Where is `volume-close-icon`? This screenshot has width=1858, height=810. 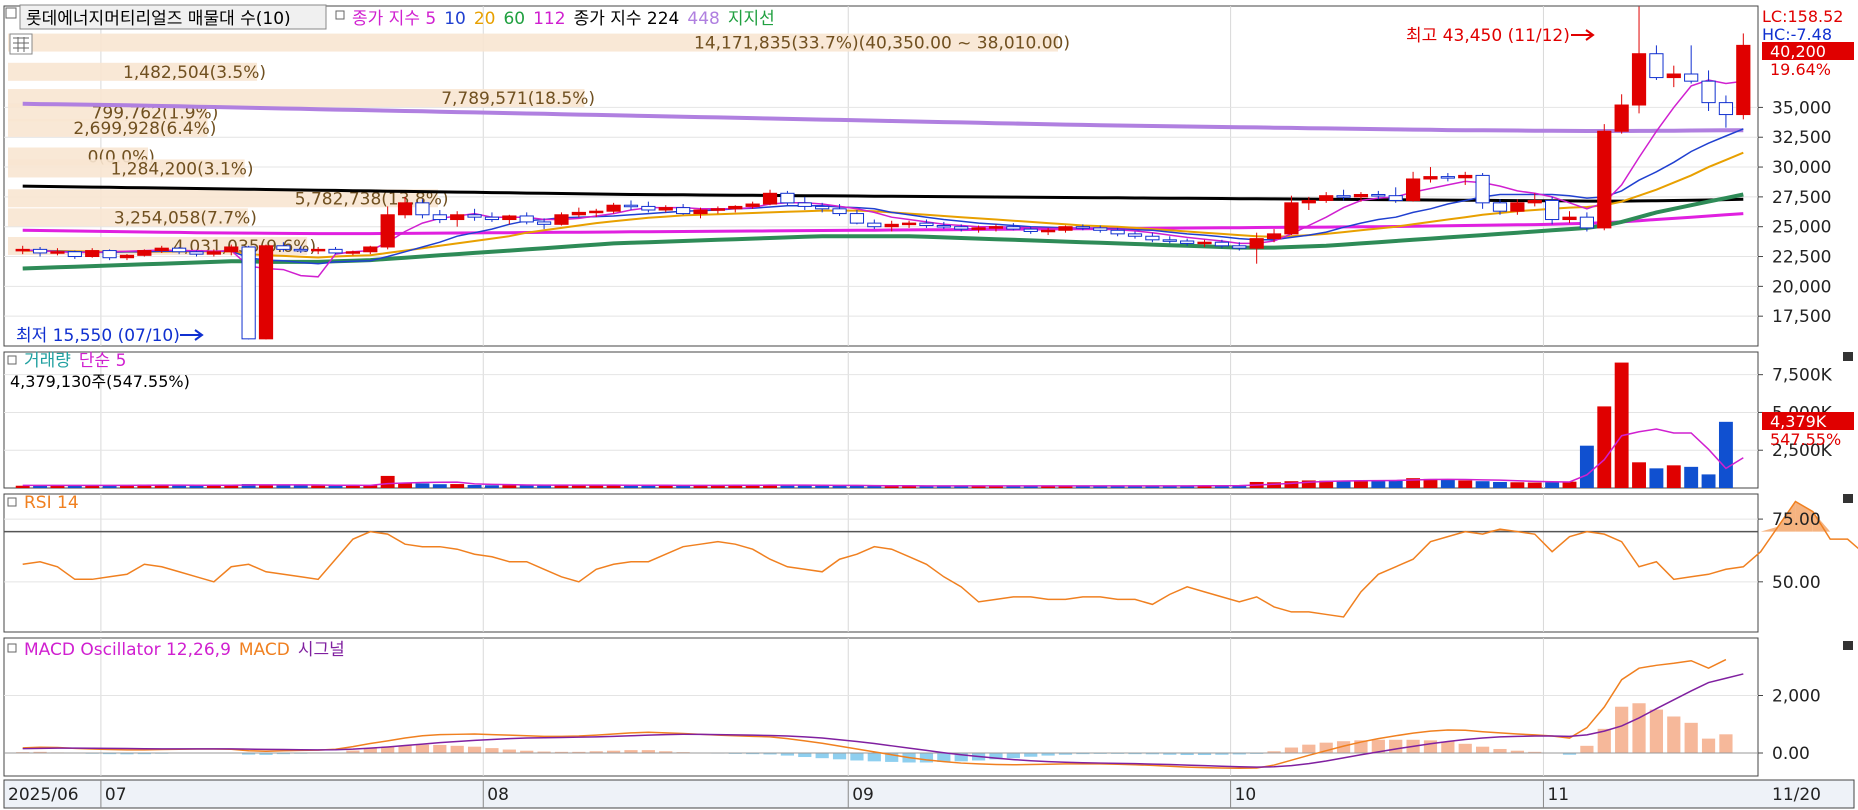 volume-close-icon is located at coordinates (1848, 356).